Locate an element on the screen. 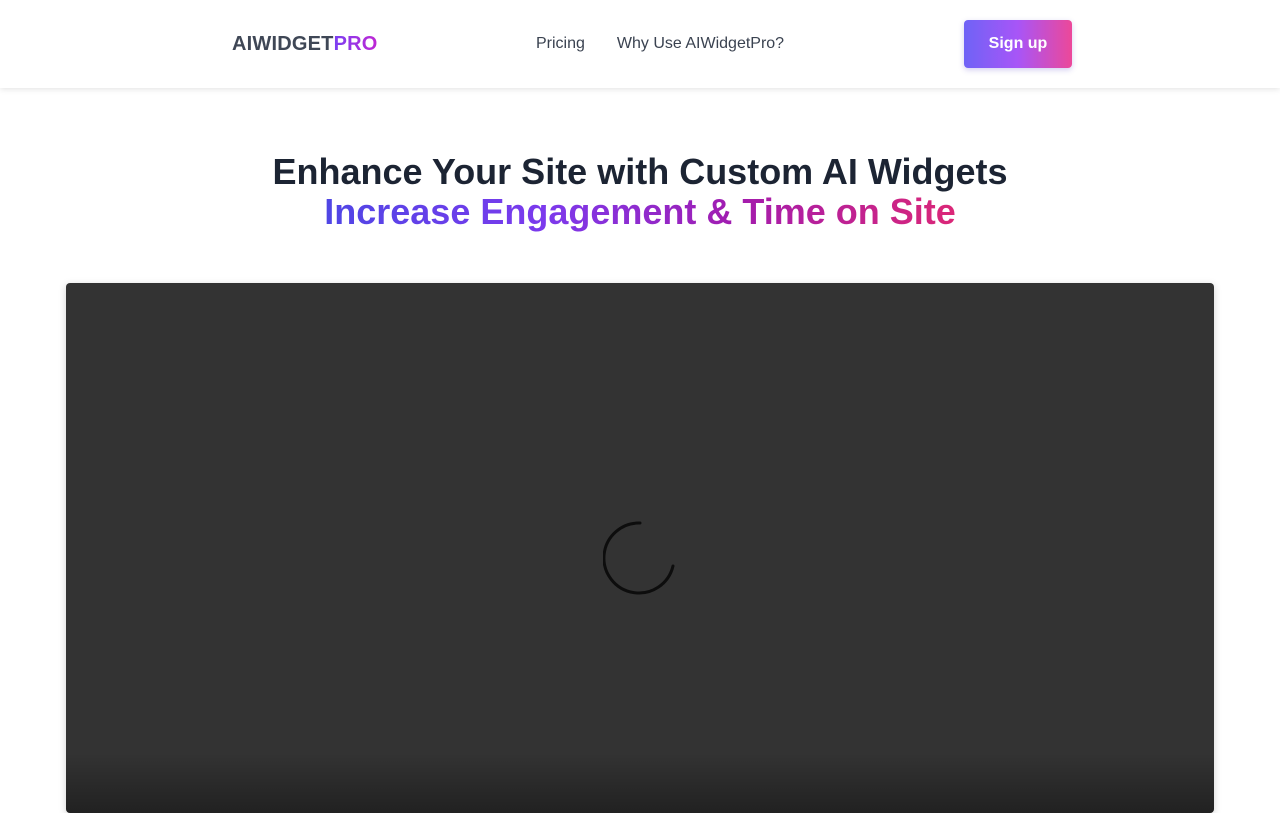  main-nav: Pricing Why Use AIWidgetPro? is located at coordinates (660, 44).